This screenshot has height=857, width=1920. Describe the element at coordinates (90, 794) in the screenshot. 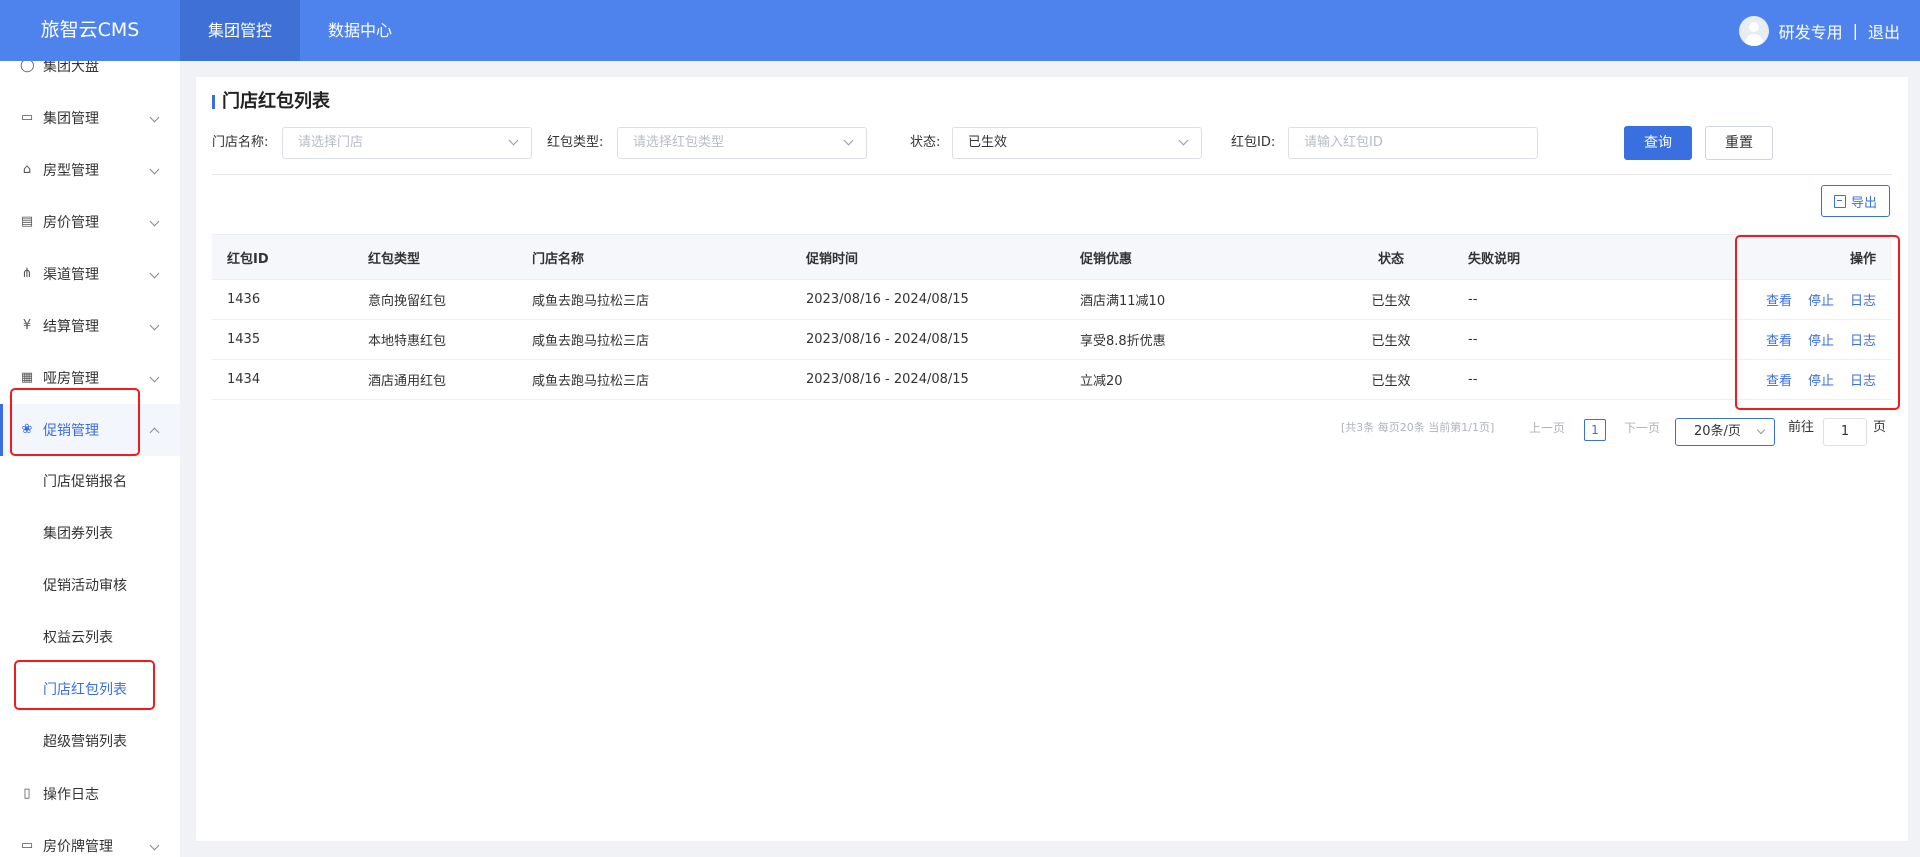

I see `sidebar-item-operation-log: ▯ 操作日志` at that location.